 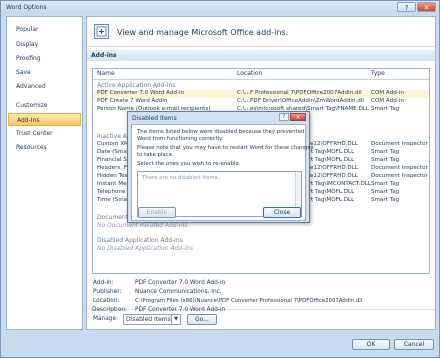 What do you see at coordinates (180, 310) in the screenshot?
I see `detail-description-value: PDF Converter 7.0 Word Add-in` at bounding box center [180, 310].